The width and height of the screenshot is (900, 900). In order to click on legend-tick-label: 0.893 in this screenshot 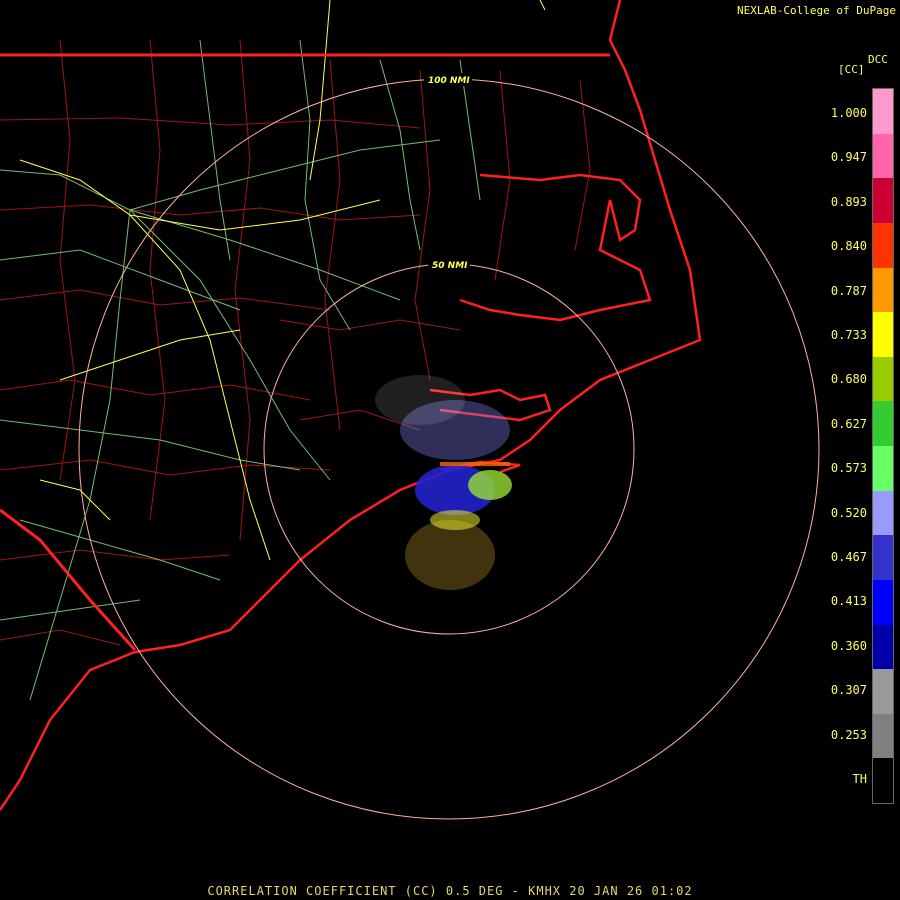, I will do `click(848, 201)`.